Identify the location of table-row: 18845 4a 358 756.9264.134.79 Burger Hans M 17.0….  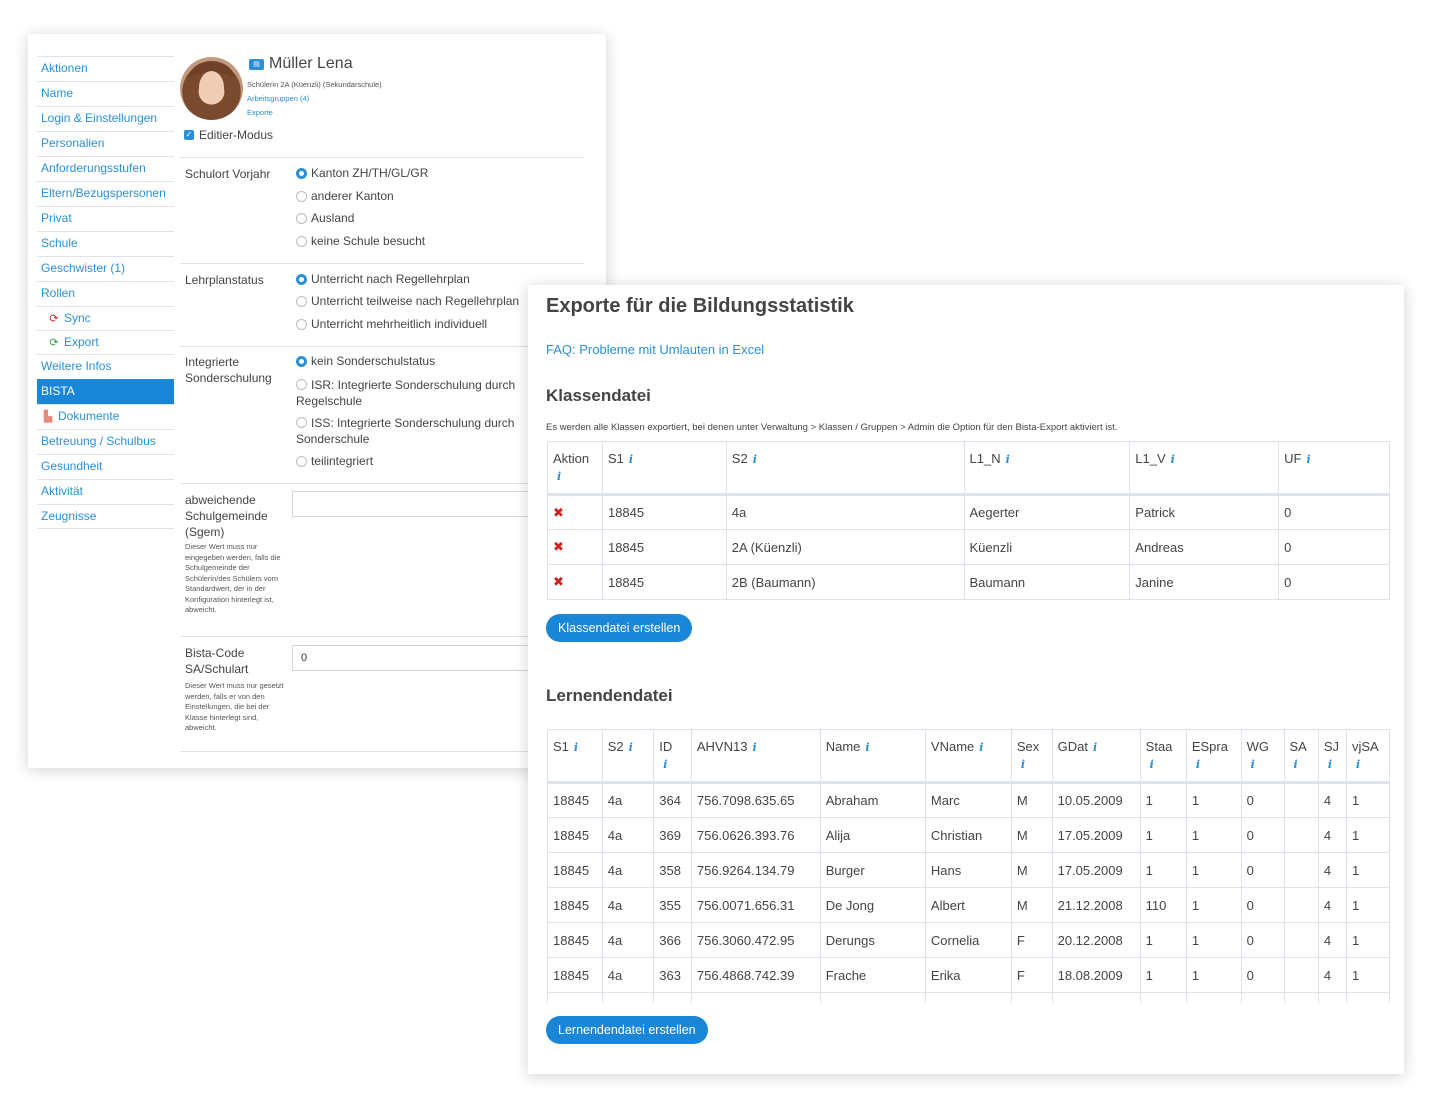
(969, 870).